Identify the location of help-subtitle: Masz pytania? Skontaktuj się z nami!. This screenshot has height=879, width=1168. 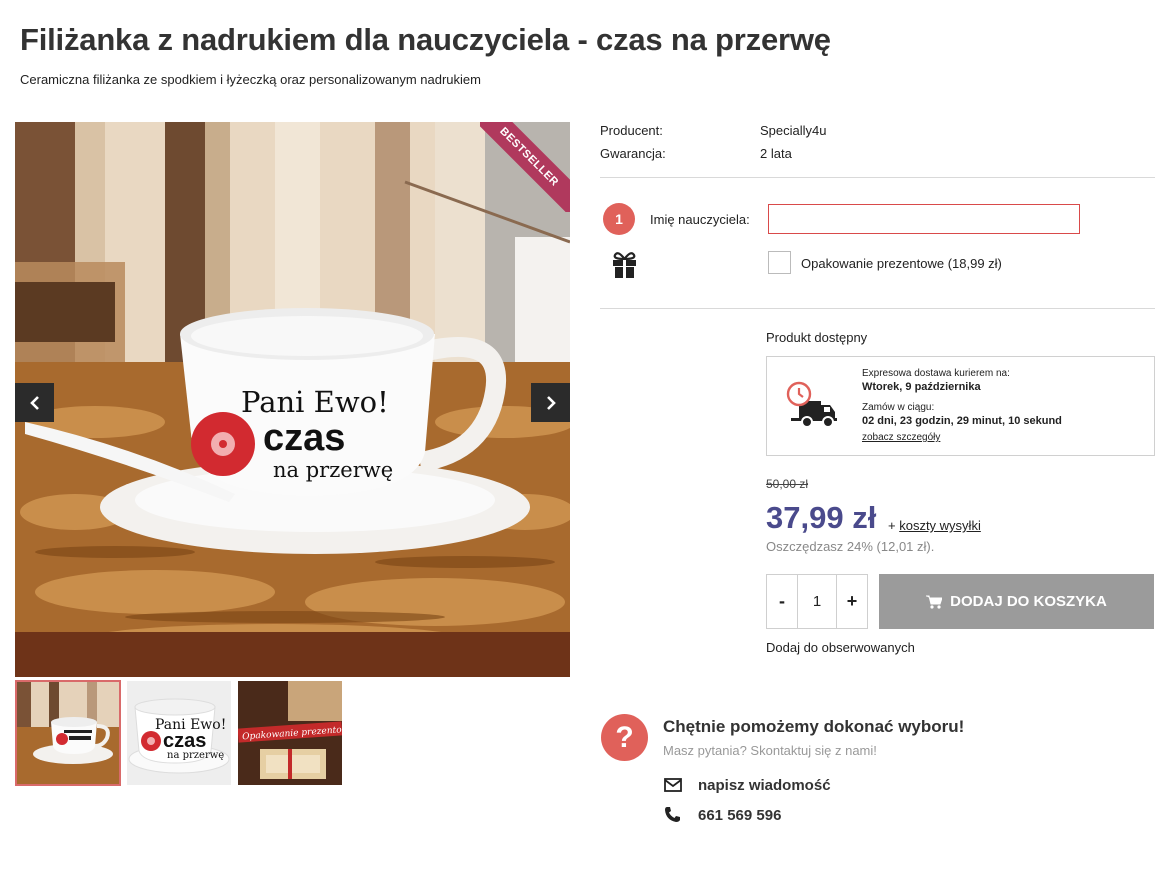
(770, 750).